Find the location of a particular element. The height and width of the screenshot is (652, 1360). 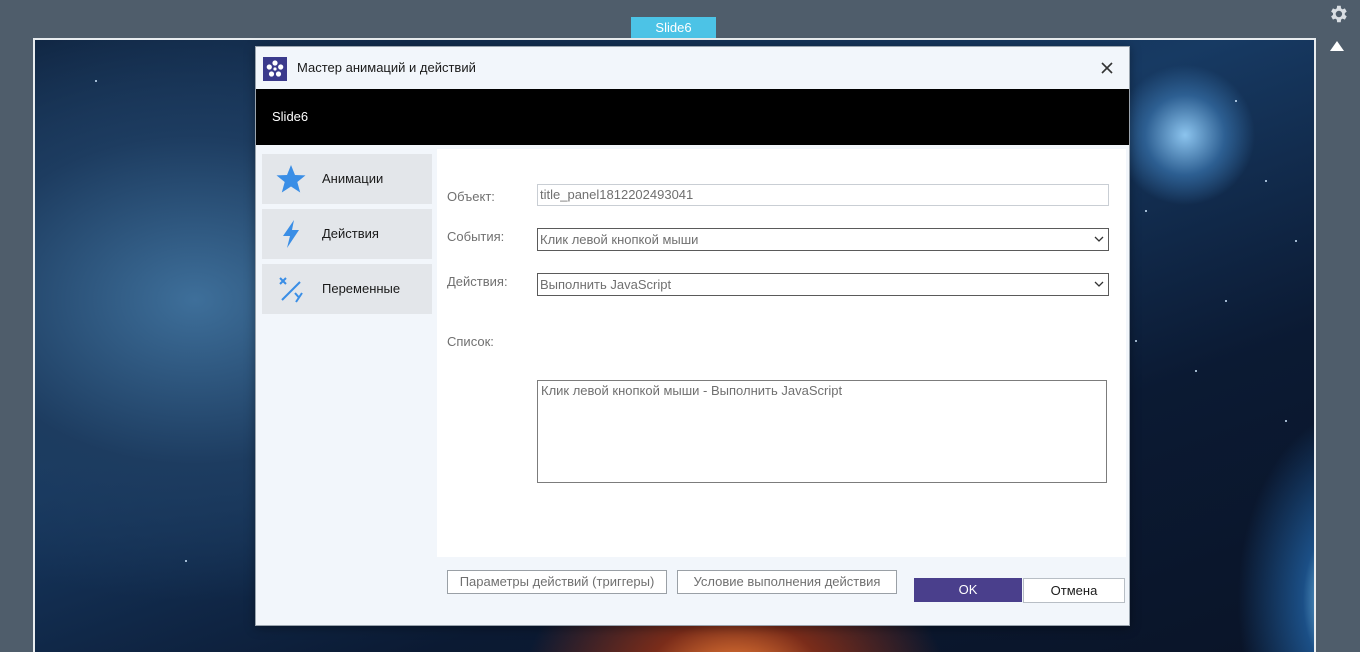

actions-select: Выполнить JavaScript is located at coordinates (823, 284).